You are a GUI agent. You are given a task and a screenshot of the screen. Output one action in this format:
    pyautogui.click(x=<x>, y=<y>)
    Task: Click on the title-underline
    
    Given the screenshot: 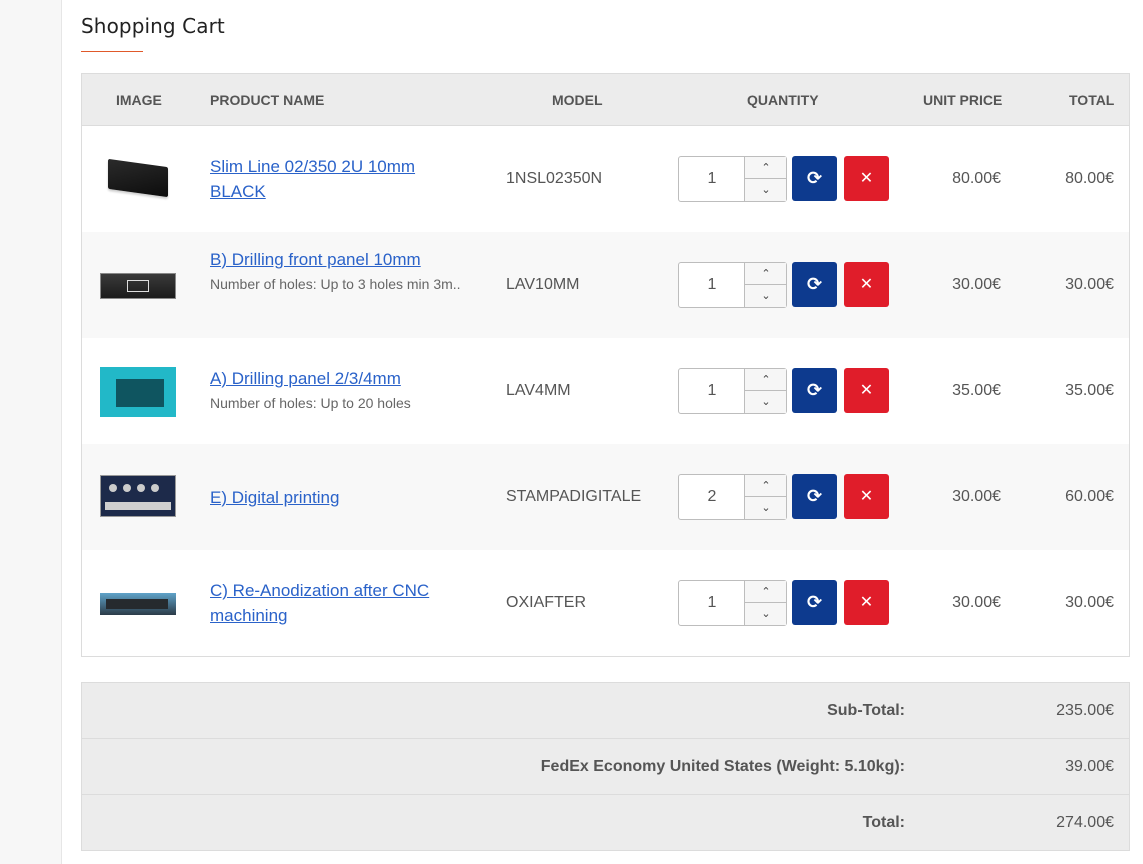 What is the action you would take?
    pyautogui.click(x=112, y=51)
    